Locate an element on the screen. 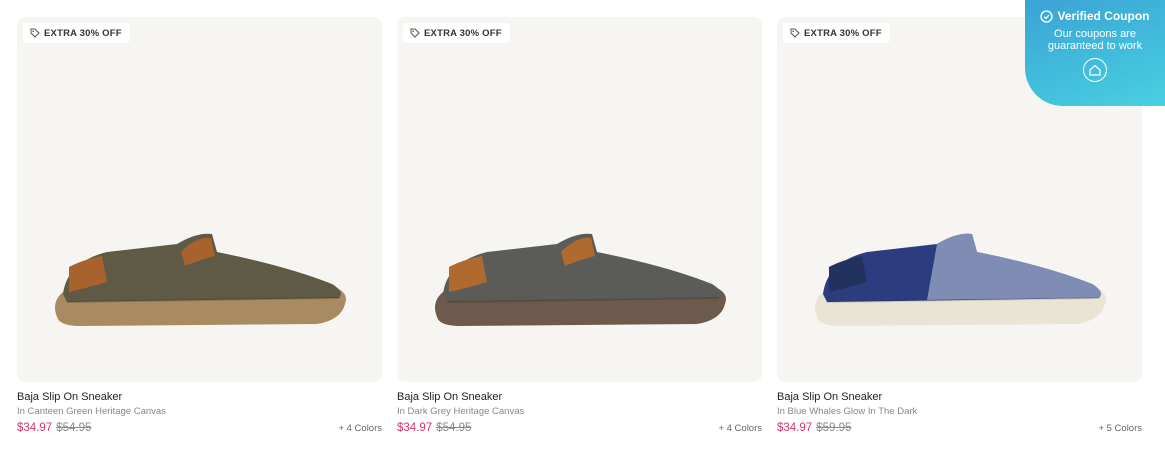 Image resolution: width=1165 pixels, height=460 pixels. color-count: + 5 Colors is located at coordinates (1120, 428).